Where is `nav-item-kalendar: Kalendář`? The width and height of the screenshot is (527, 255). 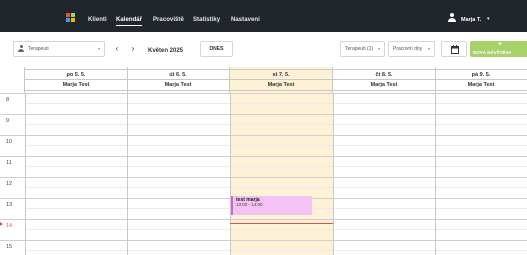
nav-item-kalendar: Kalendář is located at coordinates (129, 21).